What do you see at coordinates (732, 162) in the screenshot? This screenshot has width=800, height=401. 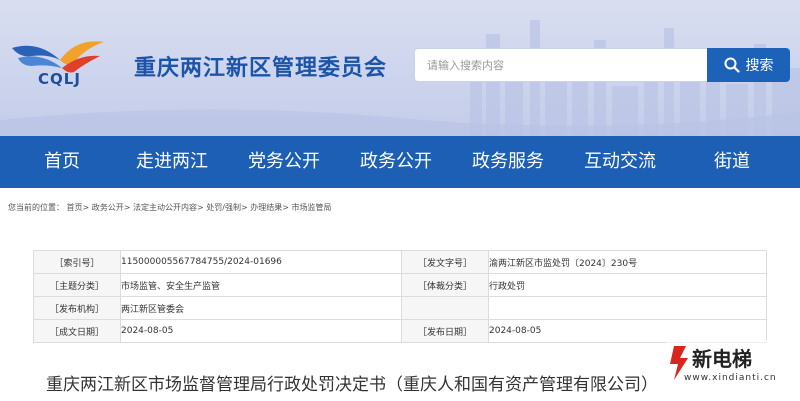 I see `nav-item-streets: 街道` at bounding box center [732, 162].